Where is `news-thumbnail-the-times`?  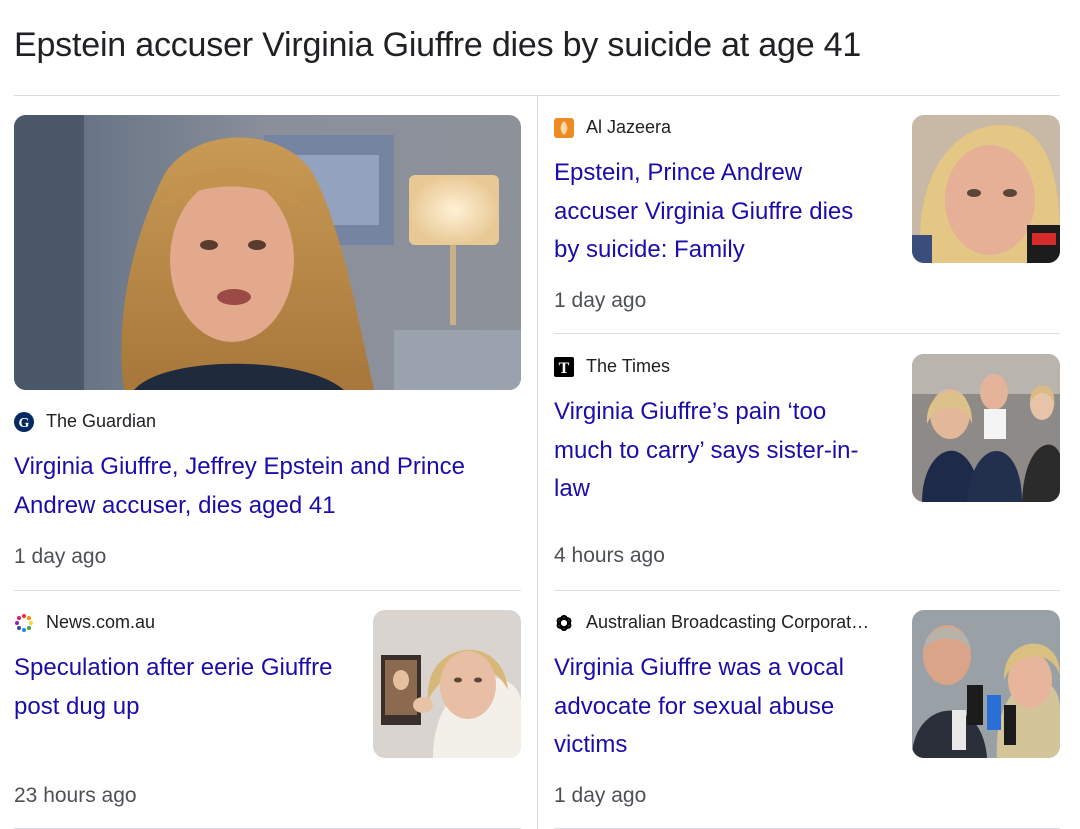 news-thumbnail-the-times is located at coordinates (986, 428).